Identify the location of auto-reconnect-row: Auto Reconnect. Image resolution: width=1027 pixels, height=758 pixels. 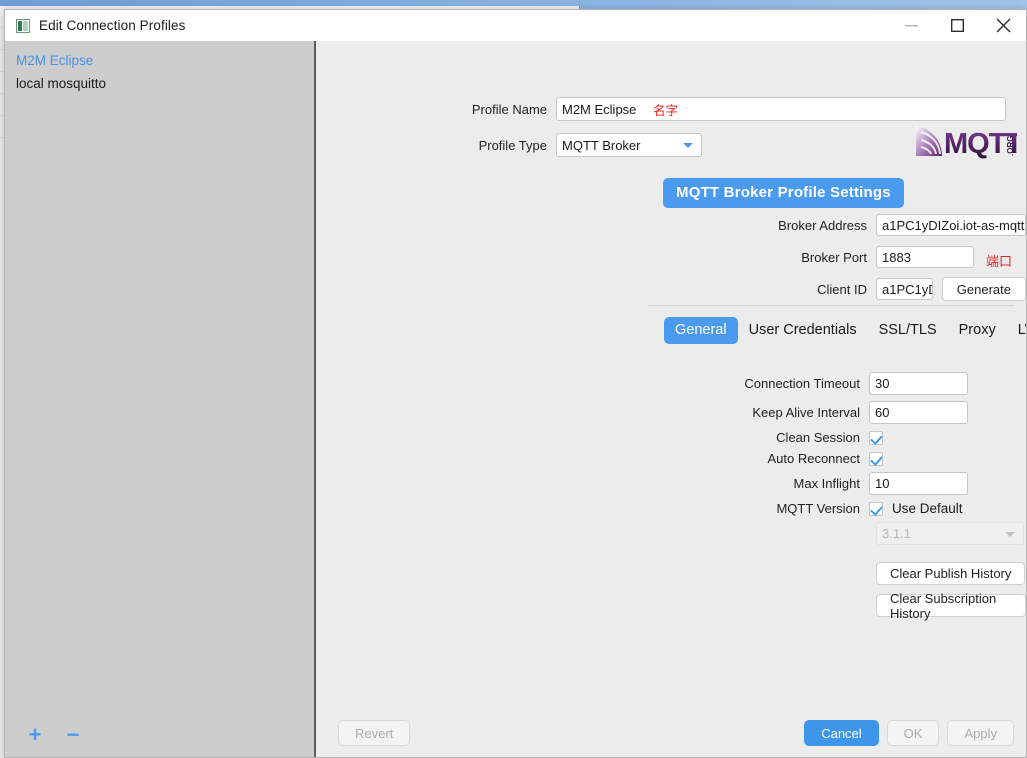
(671, 458).